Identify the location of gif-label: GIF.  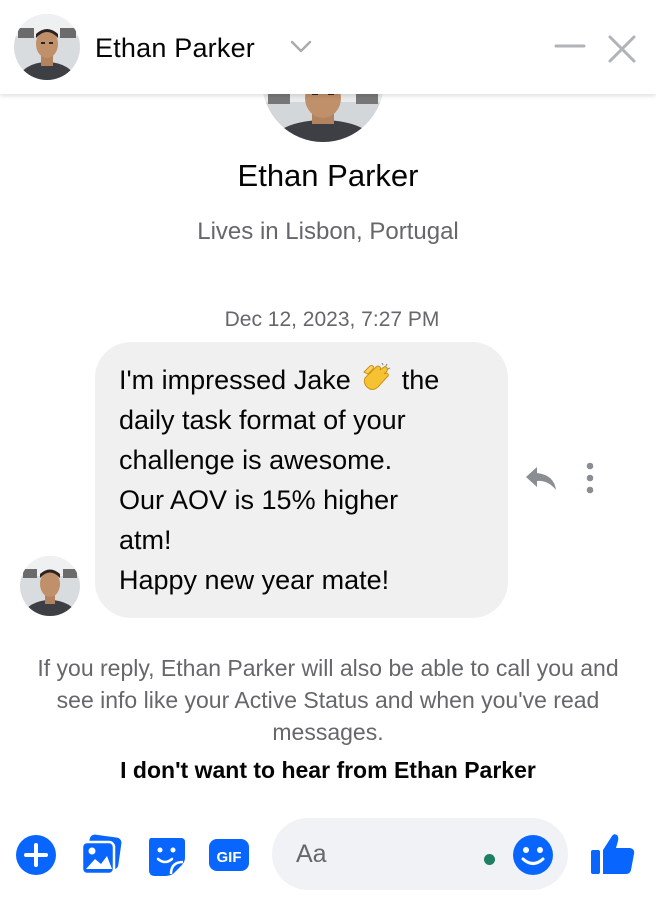
(229, 857).